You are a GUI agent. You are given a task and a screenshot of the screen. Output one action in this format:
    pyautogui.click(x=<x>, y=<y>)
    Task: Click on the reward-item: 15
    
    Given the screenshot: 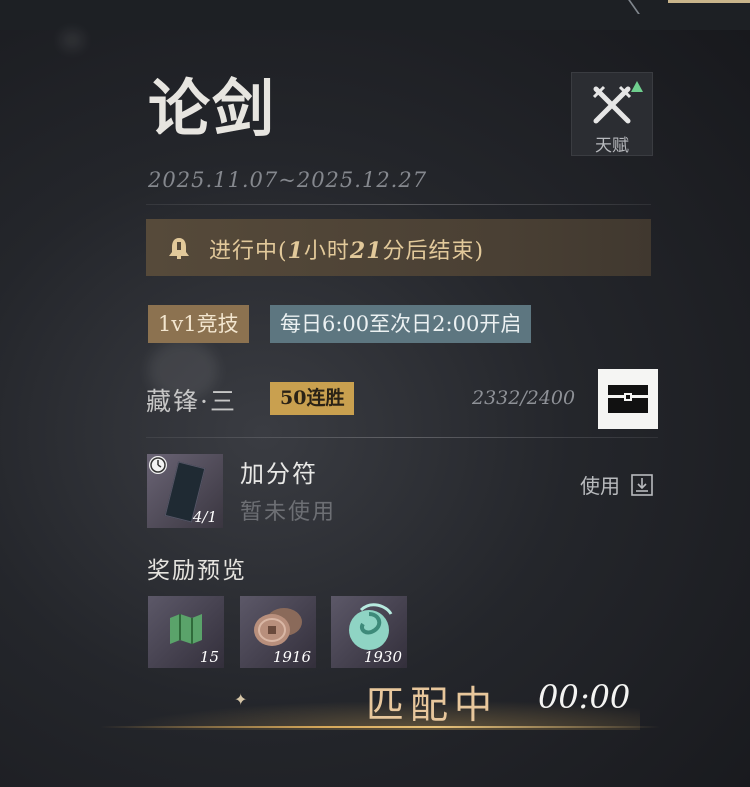 What is the action you would take?
    pyautogui.click(x=186, y=632)
    